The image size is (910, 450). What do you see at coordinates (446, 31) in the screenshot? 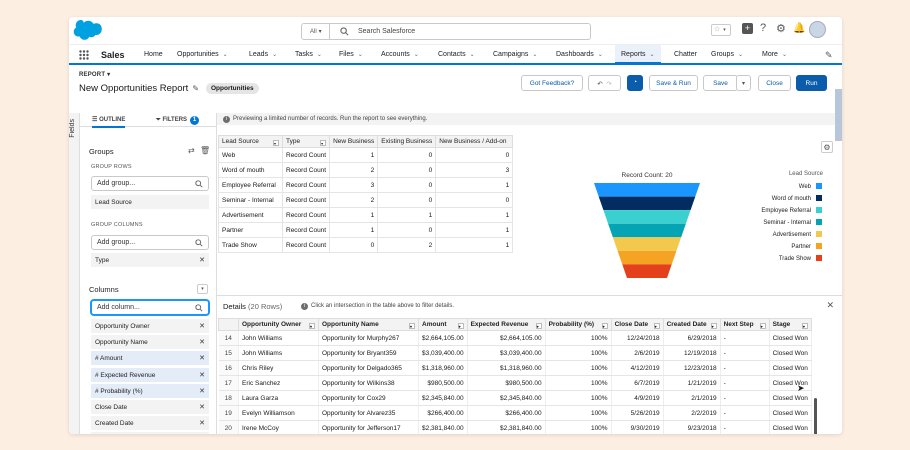
I see `global-search: All ▾ Search Salesforce` at bounding box center [446, 31].